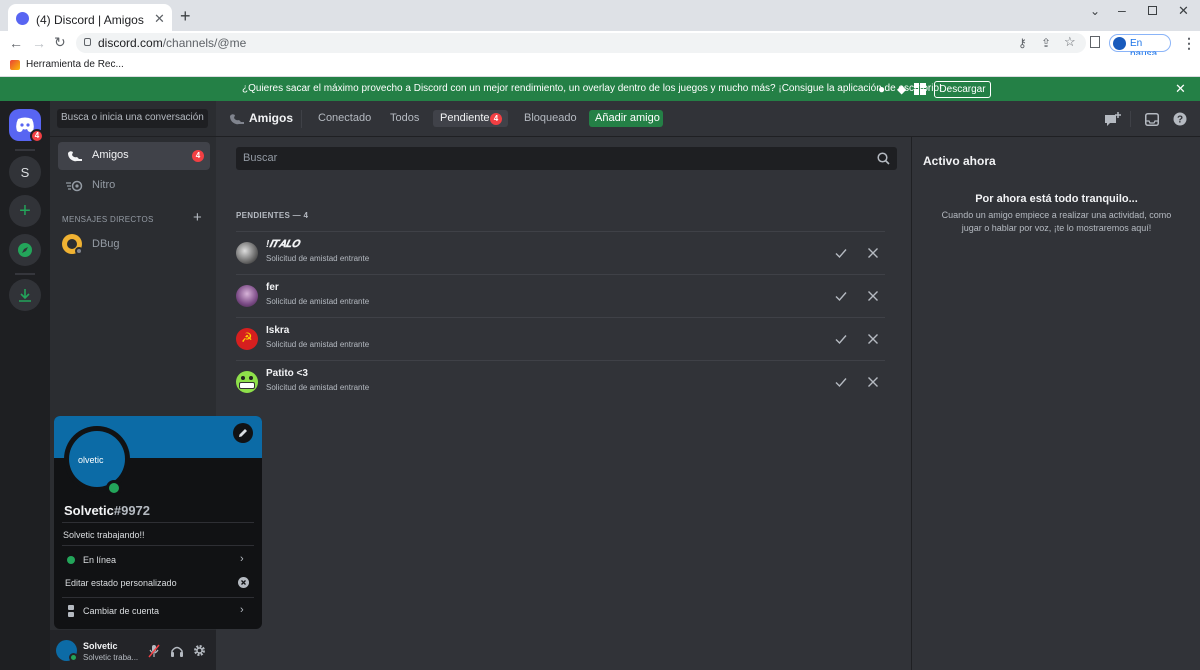 The image size is (1200, 670). What do you see at coordinates (60, 42) in the screenshot?
I see `reload-icon: ↻` at bounding box center [60, 42].